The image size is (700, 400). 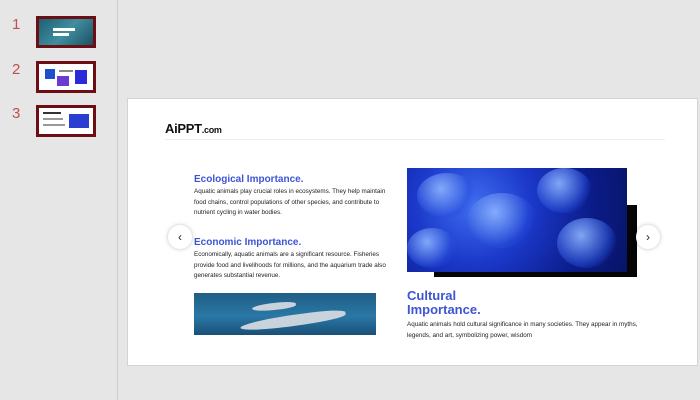 I want to click on sharks-image, so click(x=285, y=314).